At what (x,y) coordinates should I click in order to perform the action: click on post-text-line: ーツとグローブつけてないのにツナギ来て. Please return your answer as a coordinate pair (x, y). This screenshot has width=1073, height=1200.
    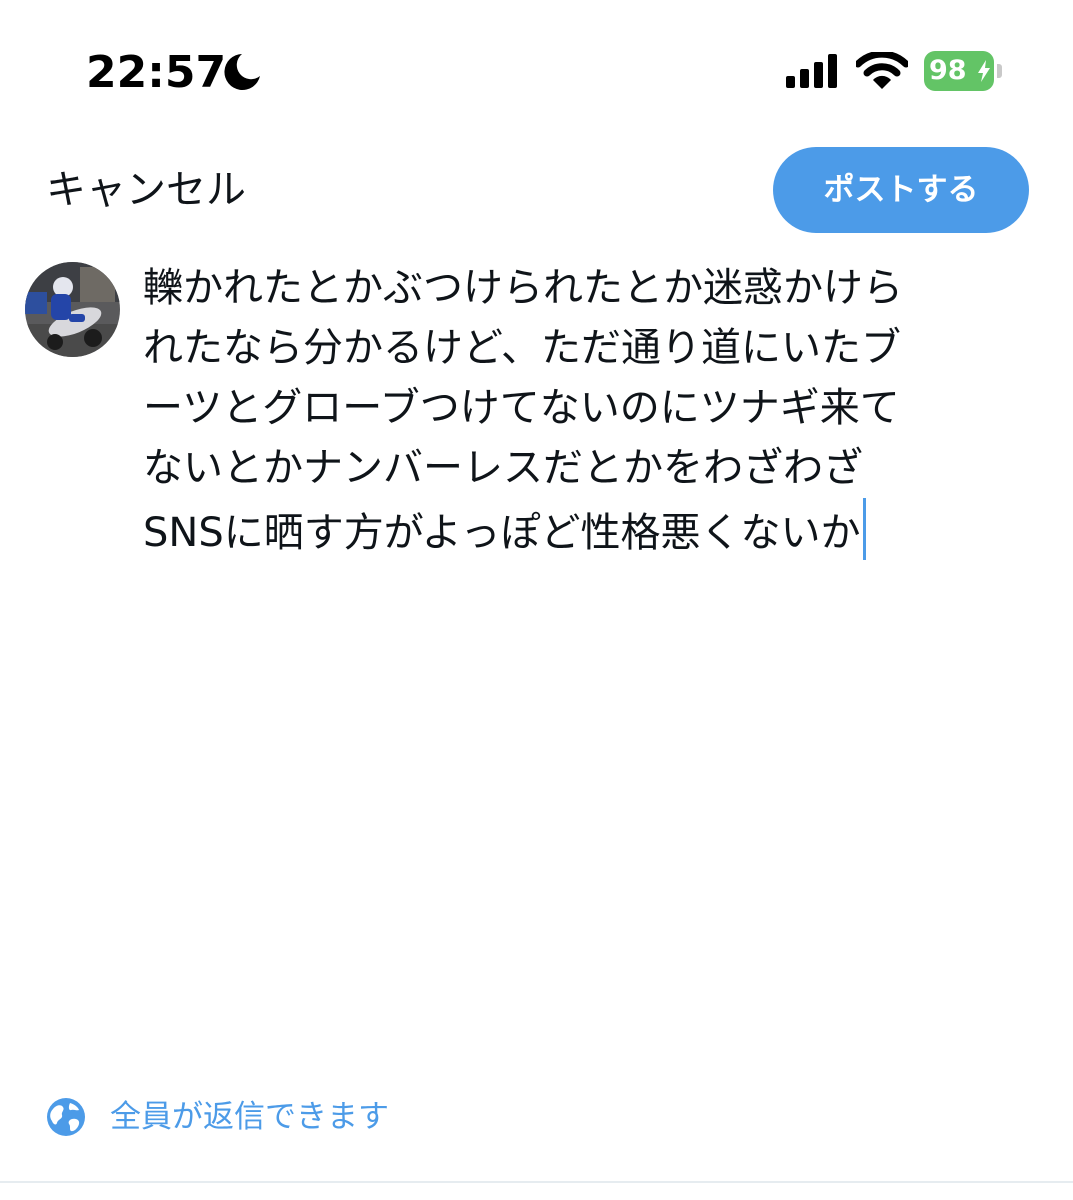
    Looking at the image, I should click on (521, 408).